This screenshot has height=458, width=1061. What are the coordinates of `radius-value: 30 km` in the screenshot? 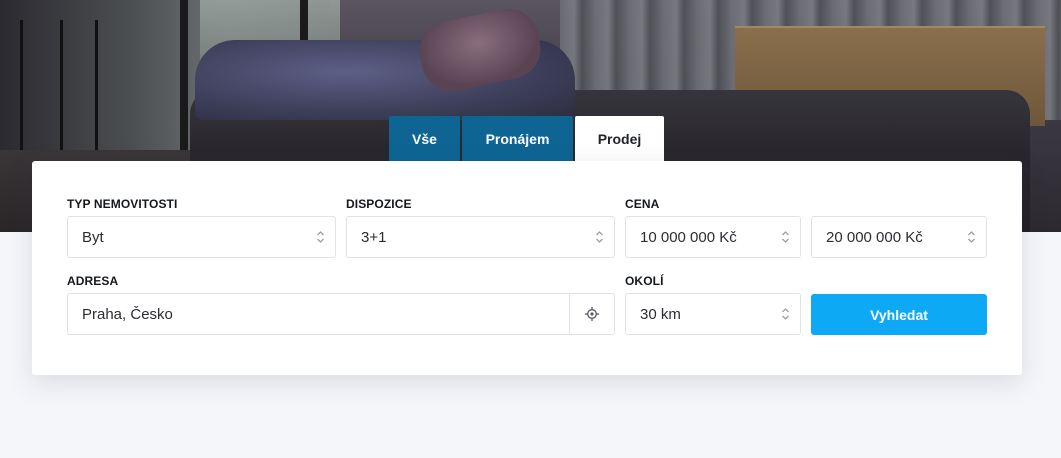 It's located at (660, 314).